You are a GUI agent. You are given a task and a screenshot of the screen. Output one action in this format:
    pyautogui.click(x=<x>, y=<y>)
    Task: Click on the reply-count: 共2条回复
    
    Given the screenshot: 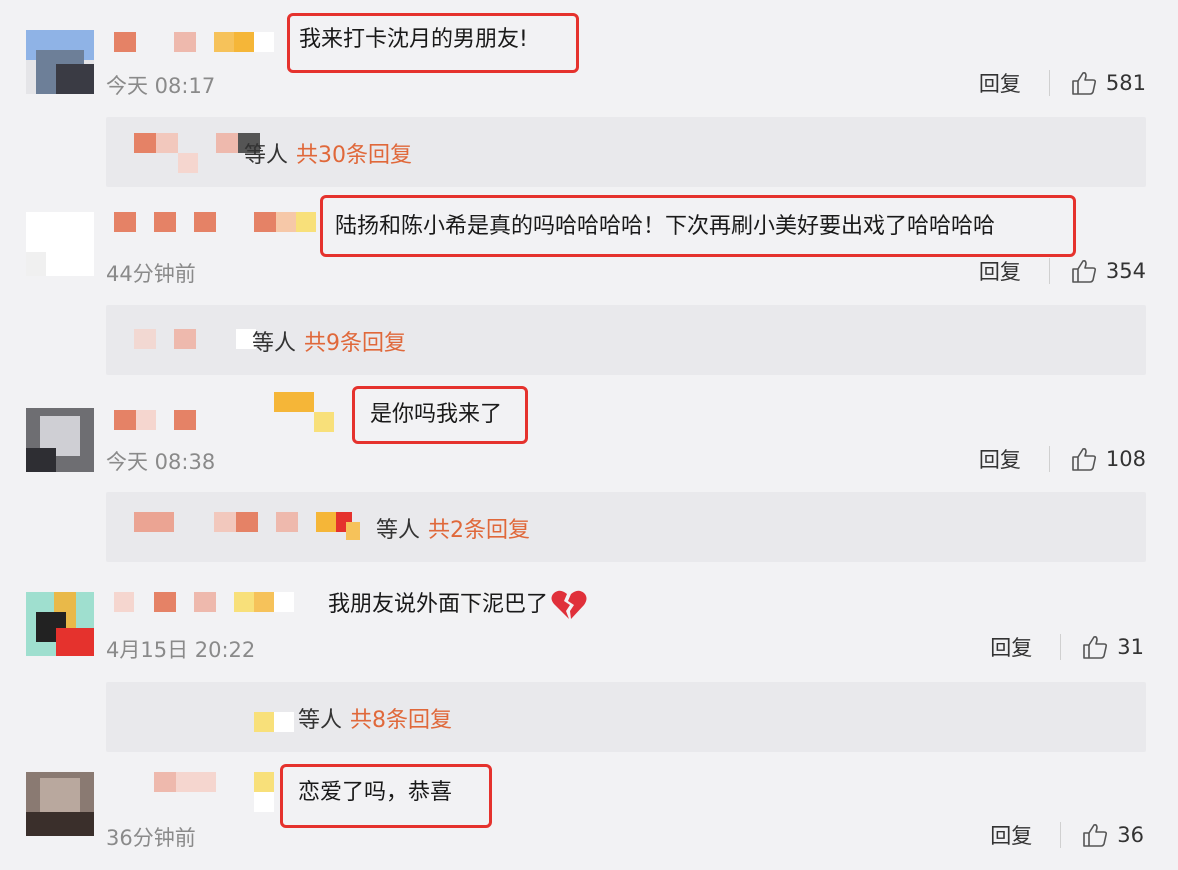 What is the action you would take?
    pyautogui.click(x=479, y=530)
    